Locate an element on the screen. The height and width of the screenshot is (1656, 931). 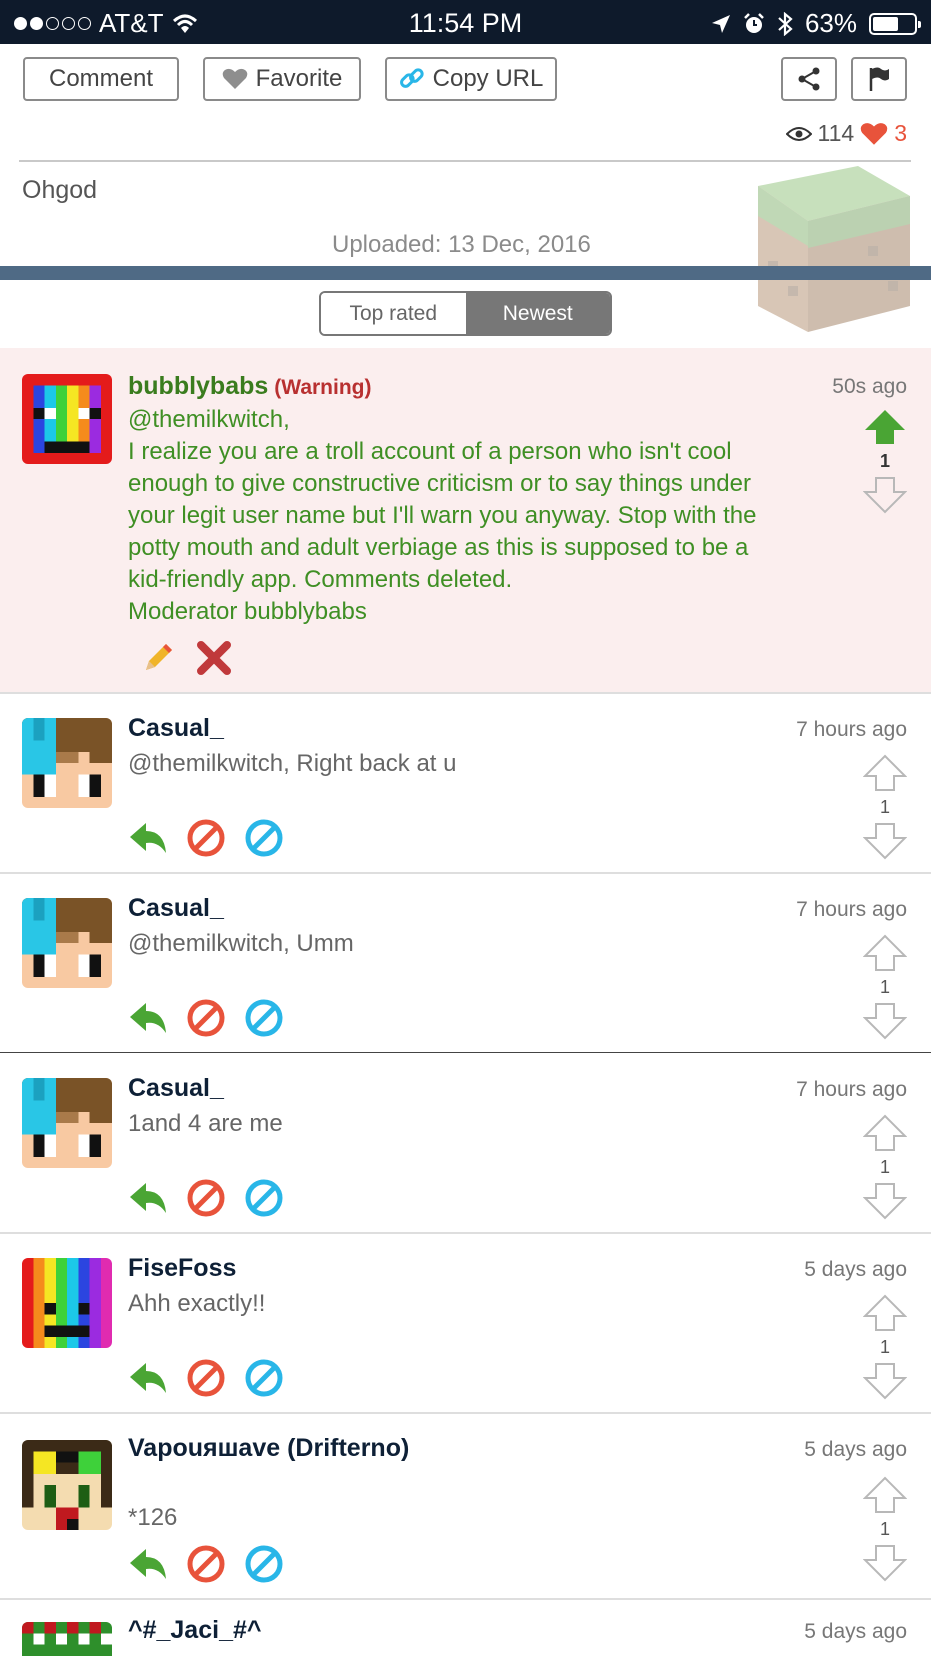
bluetooth-icon is located at coordinates (785, 23).